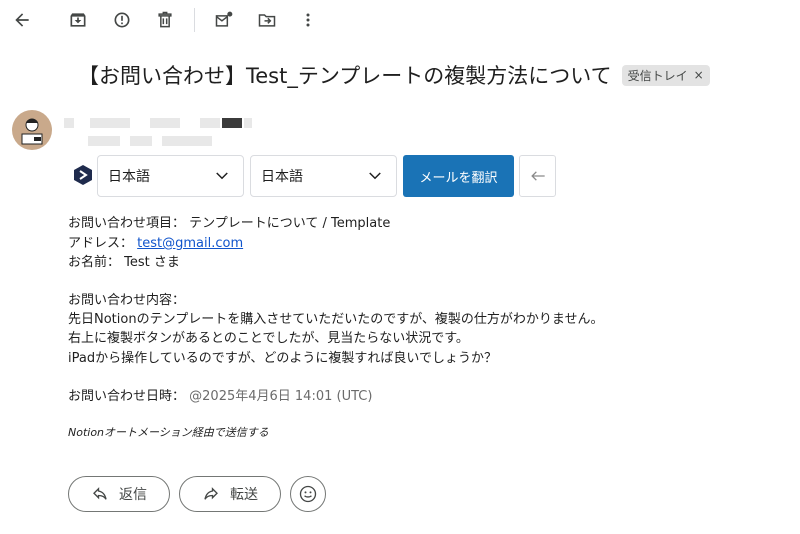 Image resolution: width=800 pixels, height=534 pixels. What do you see at coordinates (22, 20) in the screenshot?
I see `back-arrow-icon` at bounding box center [22, 20].